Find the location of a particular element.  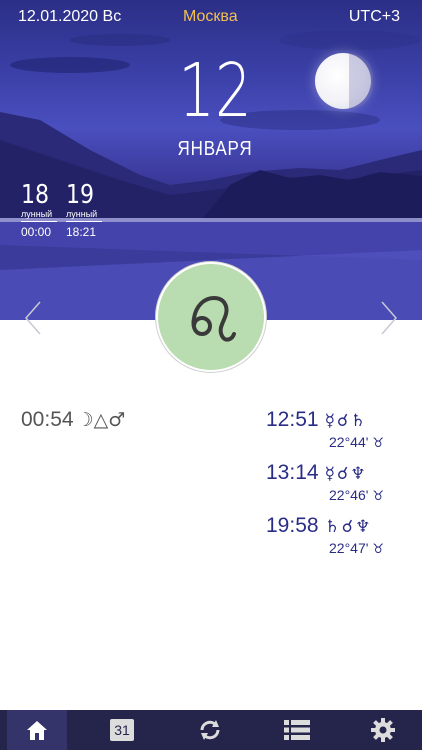

lunar-day-time: 18:21 is located at coordinates (81, 232).